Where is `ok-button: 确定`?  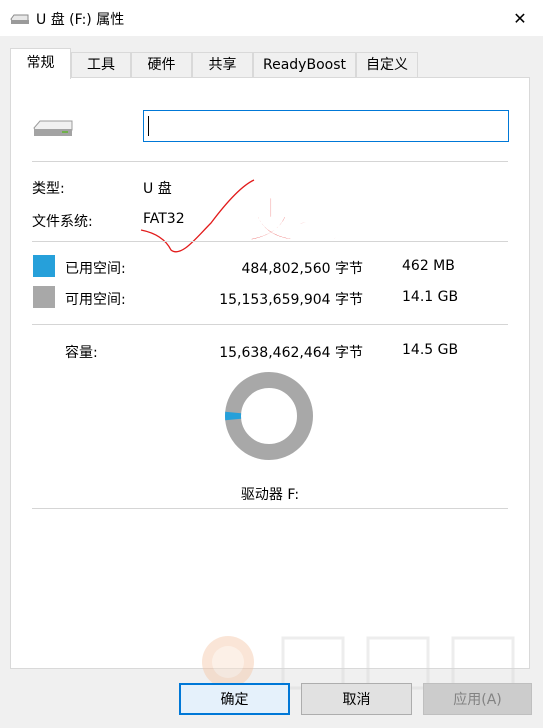
ok-button: 确定 is located at coordinates (234, 699).